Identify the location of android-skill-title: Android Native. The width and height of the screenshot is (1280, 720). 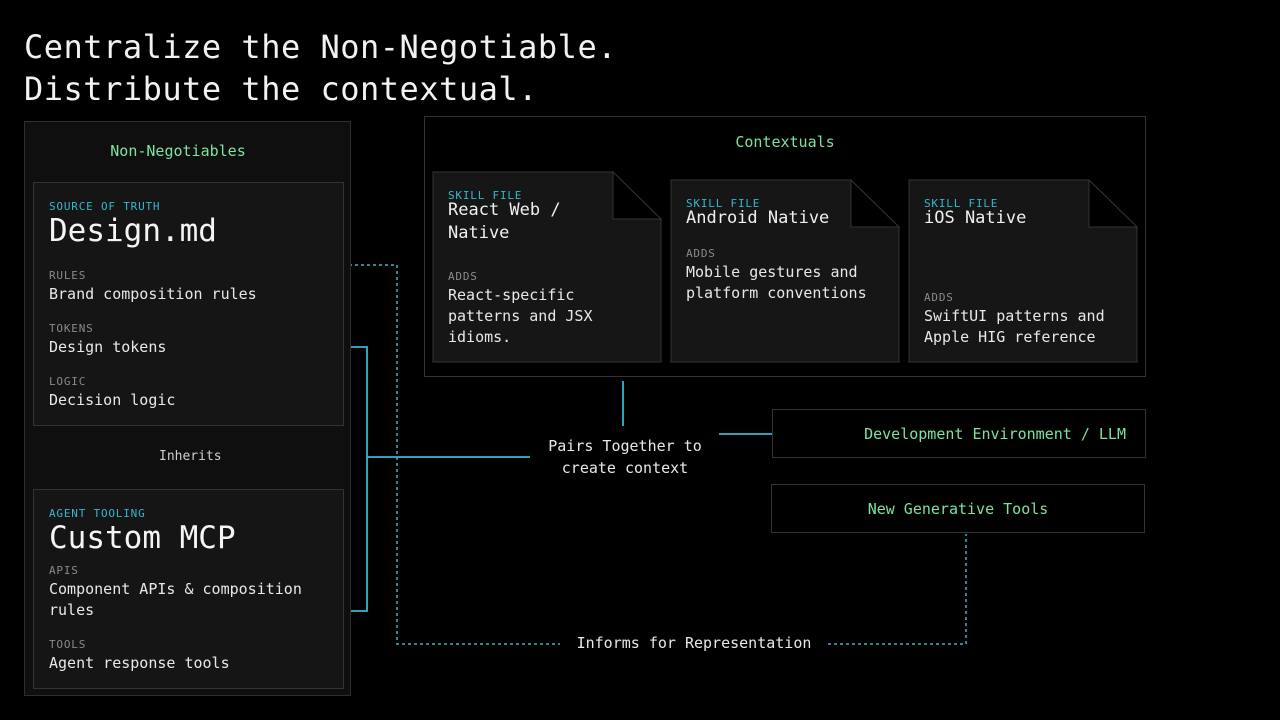
(758, 218).